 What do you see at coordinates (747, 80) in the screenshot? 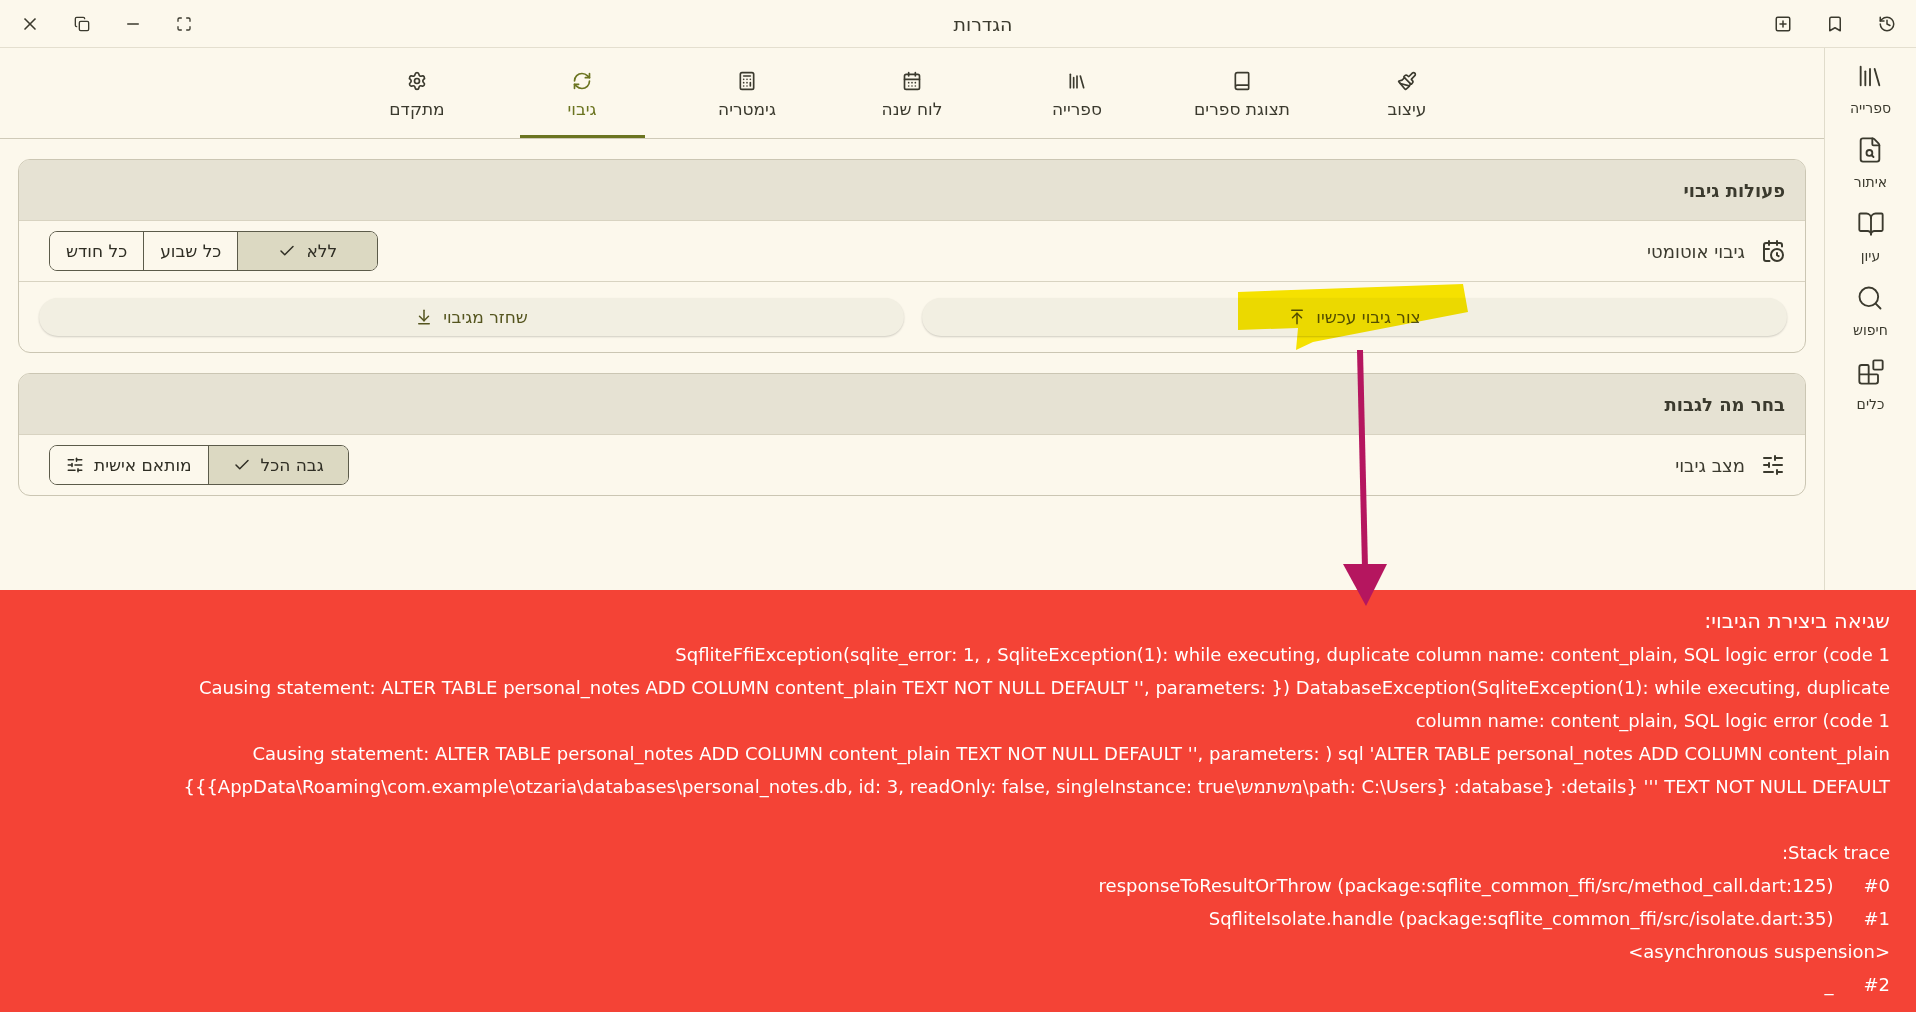
I see `calculator-icon` at bounding box center [747, 80].